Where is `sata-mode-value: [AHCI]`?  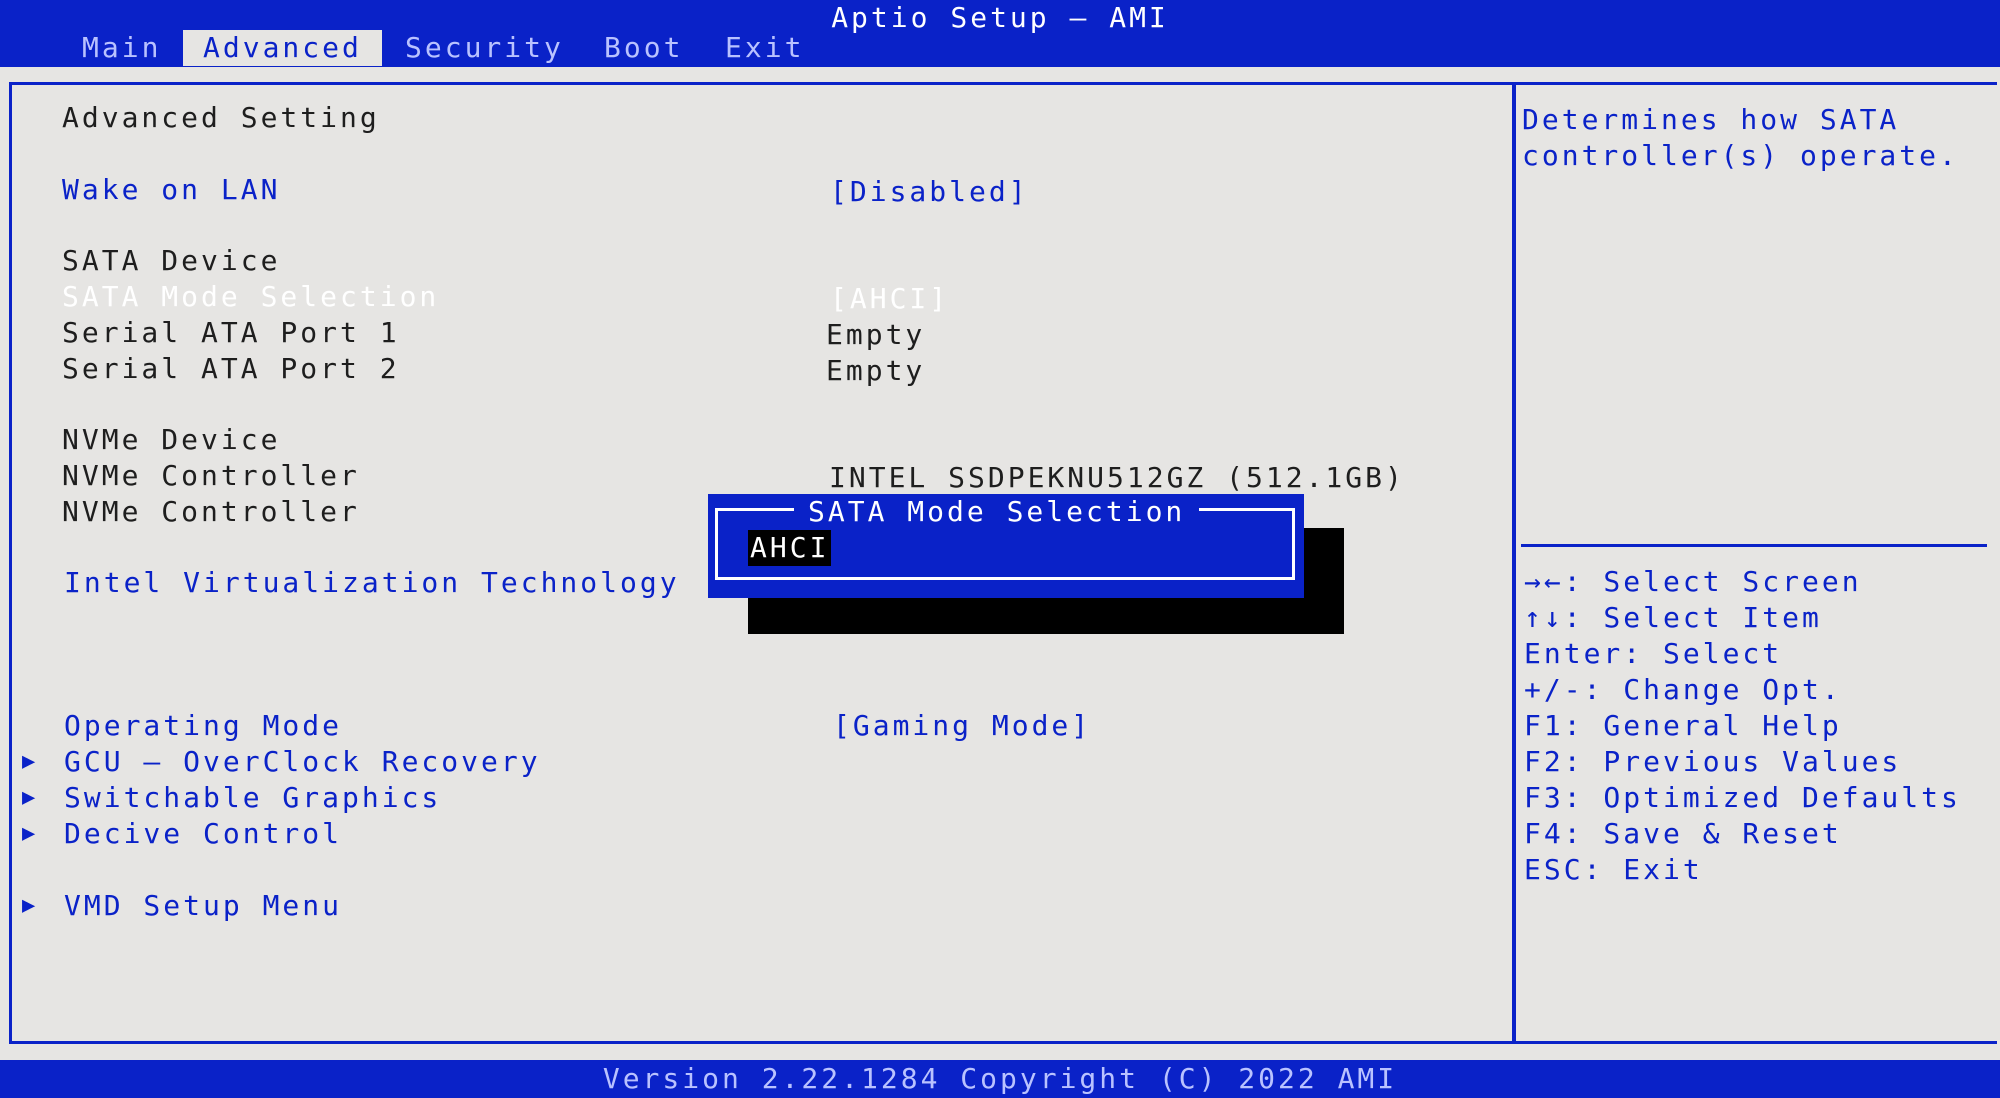 sata-mode-value: [AHCI] is located at coordinates (889, 299).